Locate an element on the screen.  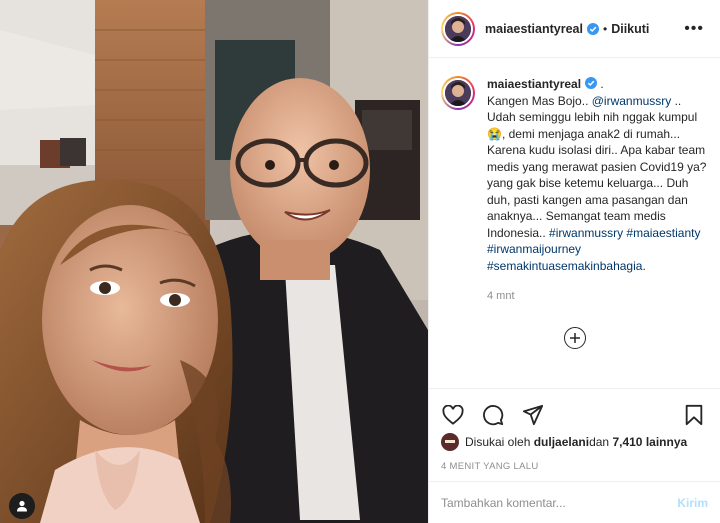
likes-prefix: Disukai oleh is located at coordinates (498, 442).